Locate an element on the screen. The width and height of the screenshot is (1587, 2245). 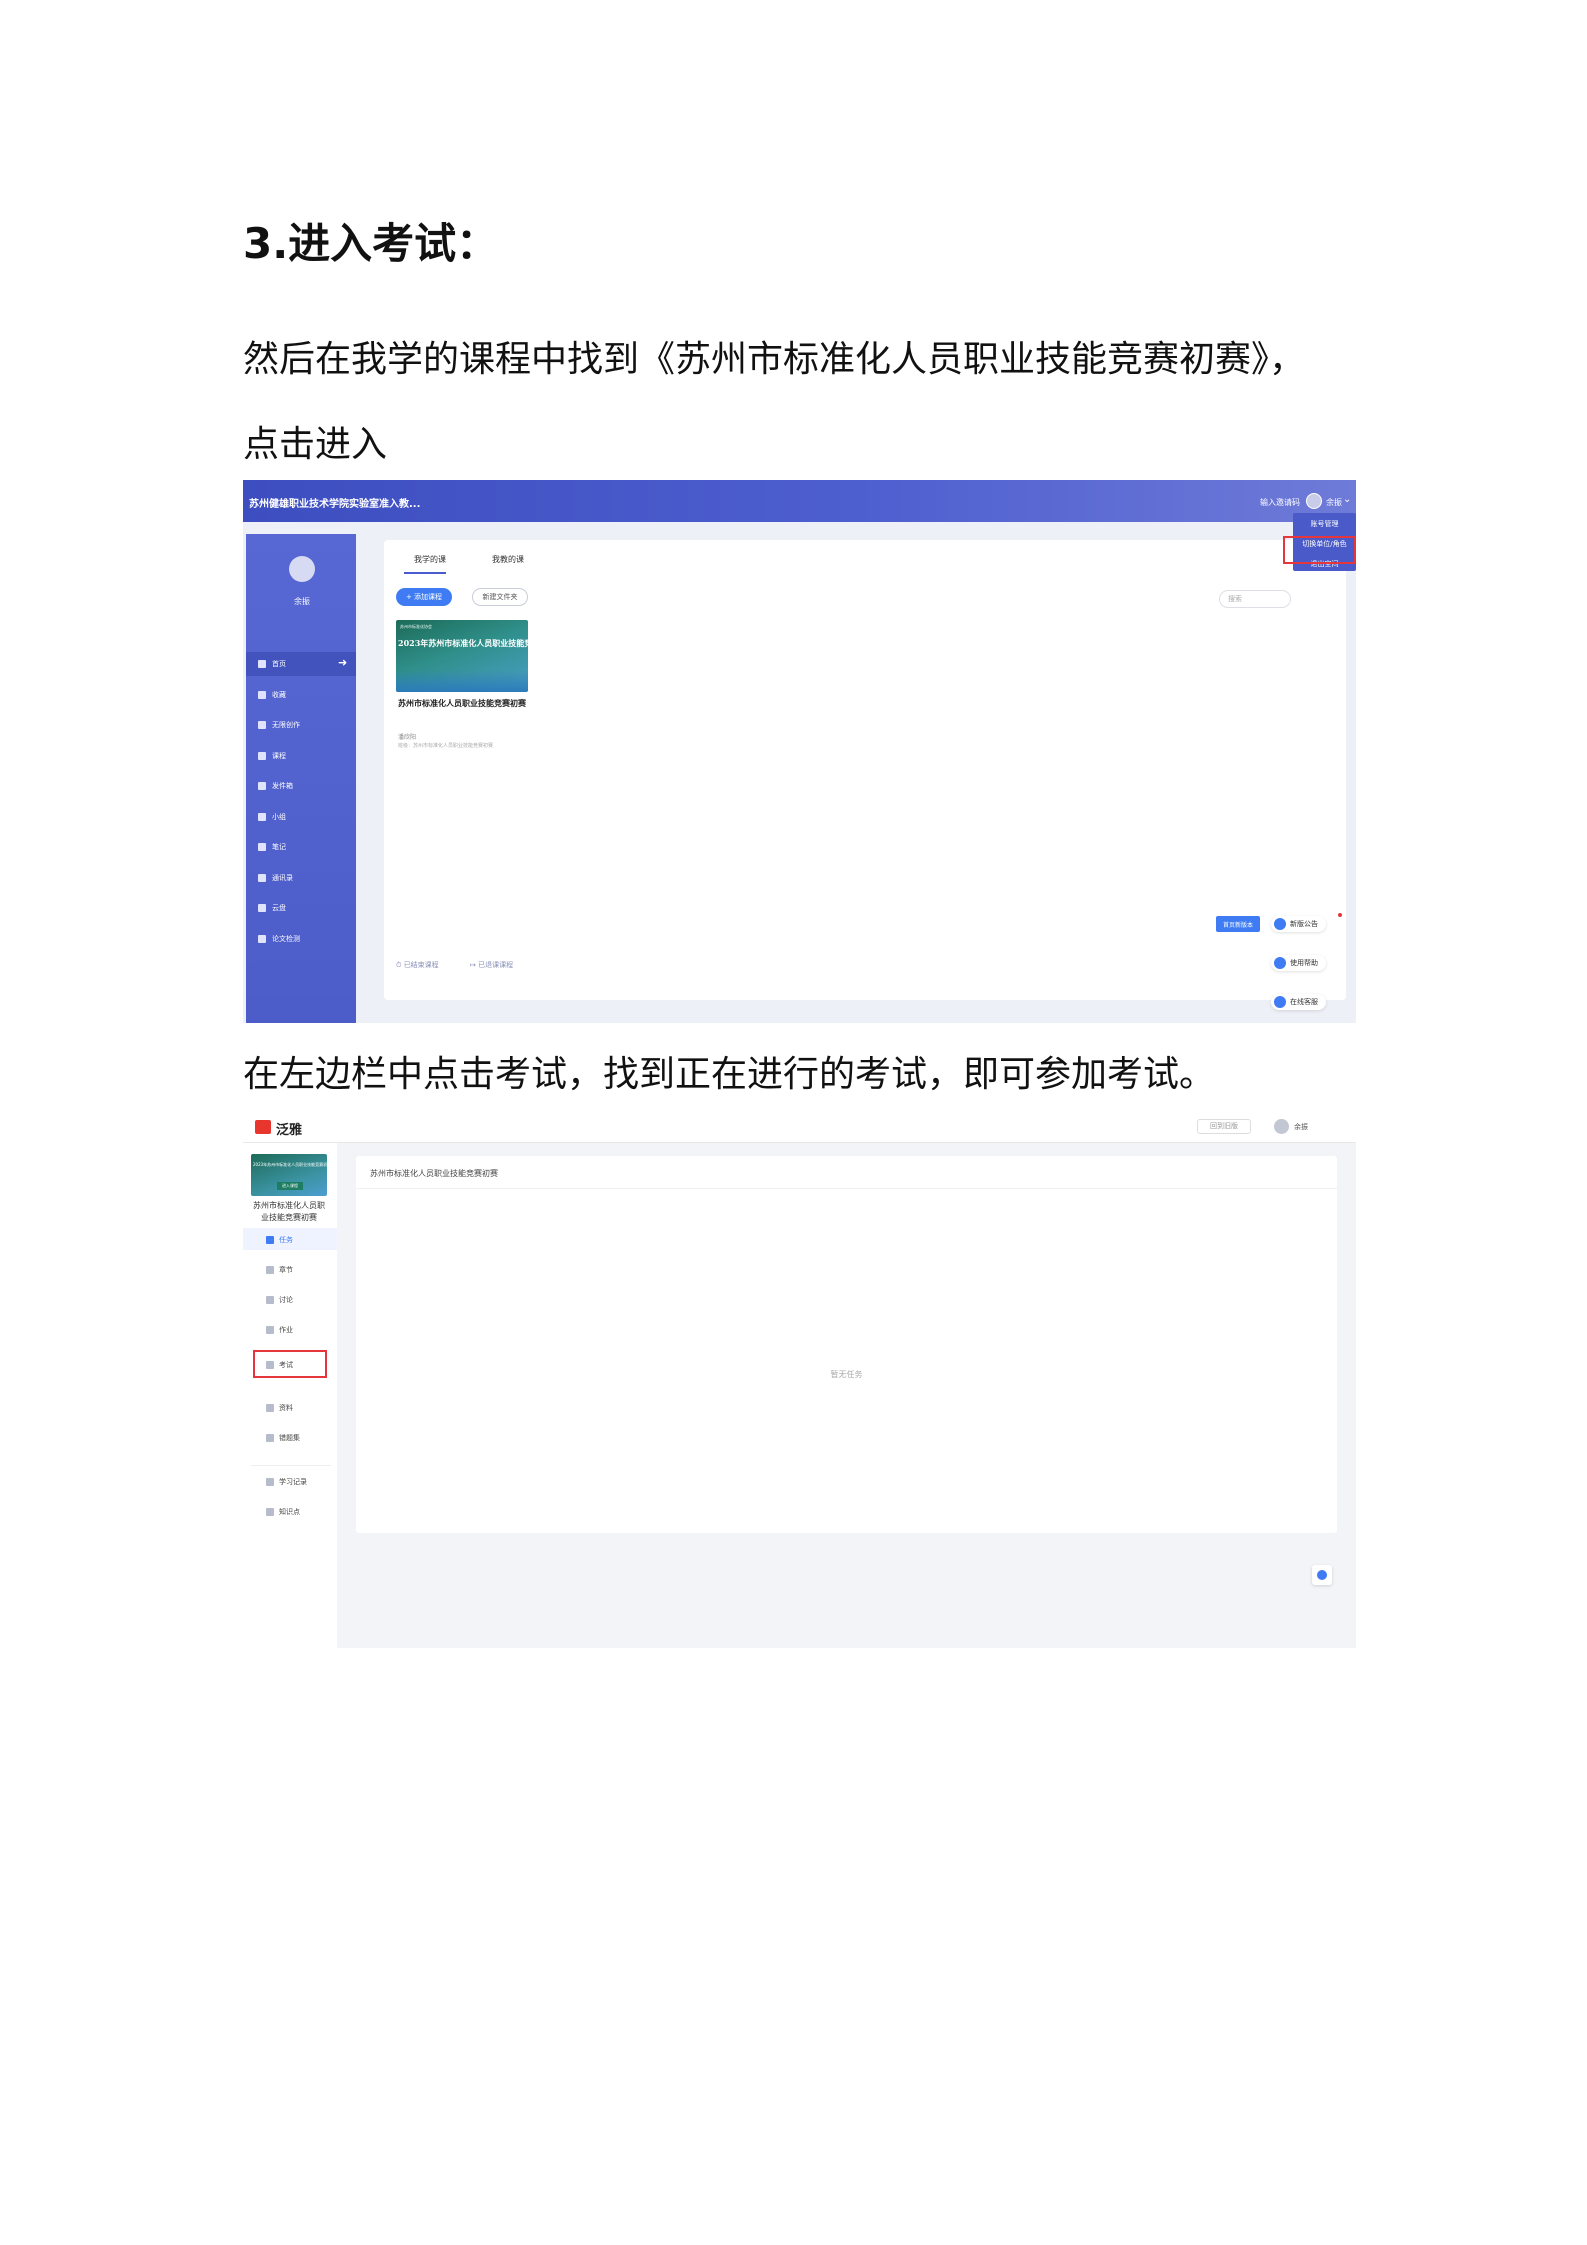
chevron-down-icon: ⌄ is located at coordinates (1347, 499).